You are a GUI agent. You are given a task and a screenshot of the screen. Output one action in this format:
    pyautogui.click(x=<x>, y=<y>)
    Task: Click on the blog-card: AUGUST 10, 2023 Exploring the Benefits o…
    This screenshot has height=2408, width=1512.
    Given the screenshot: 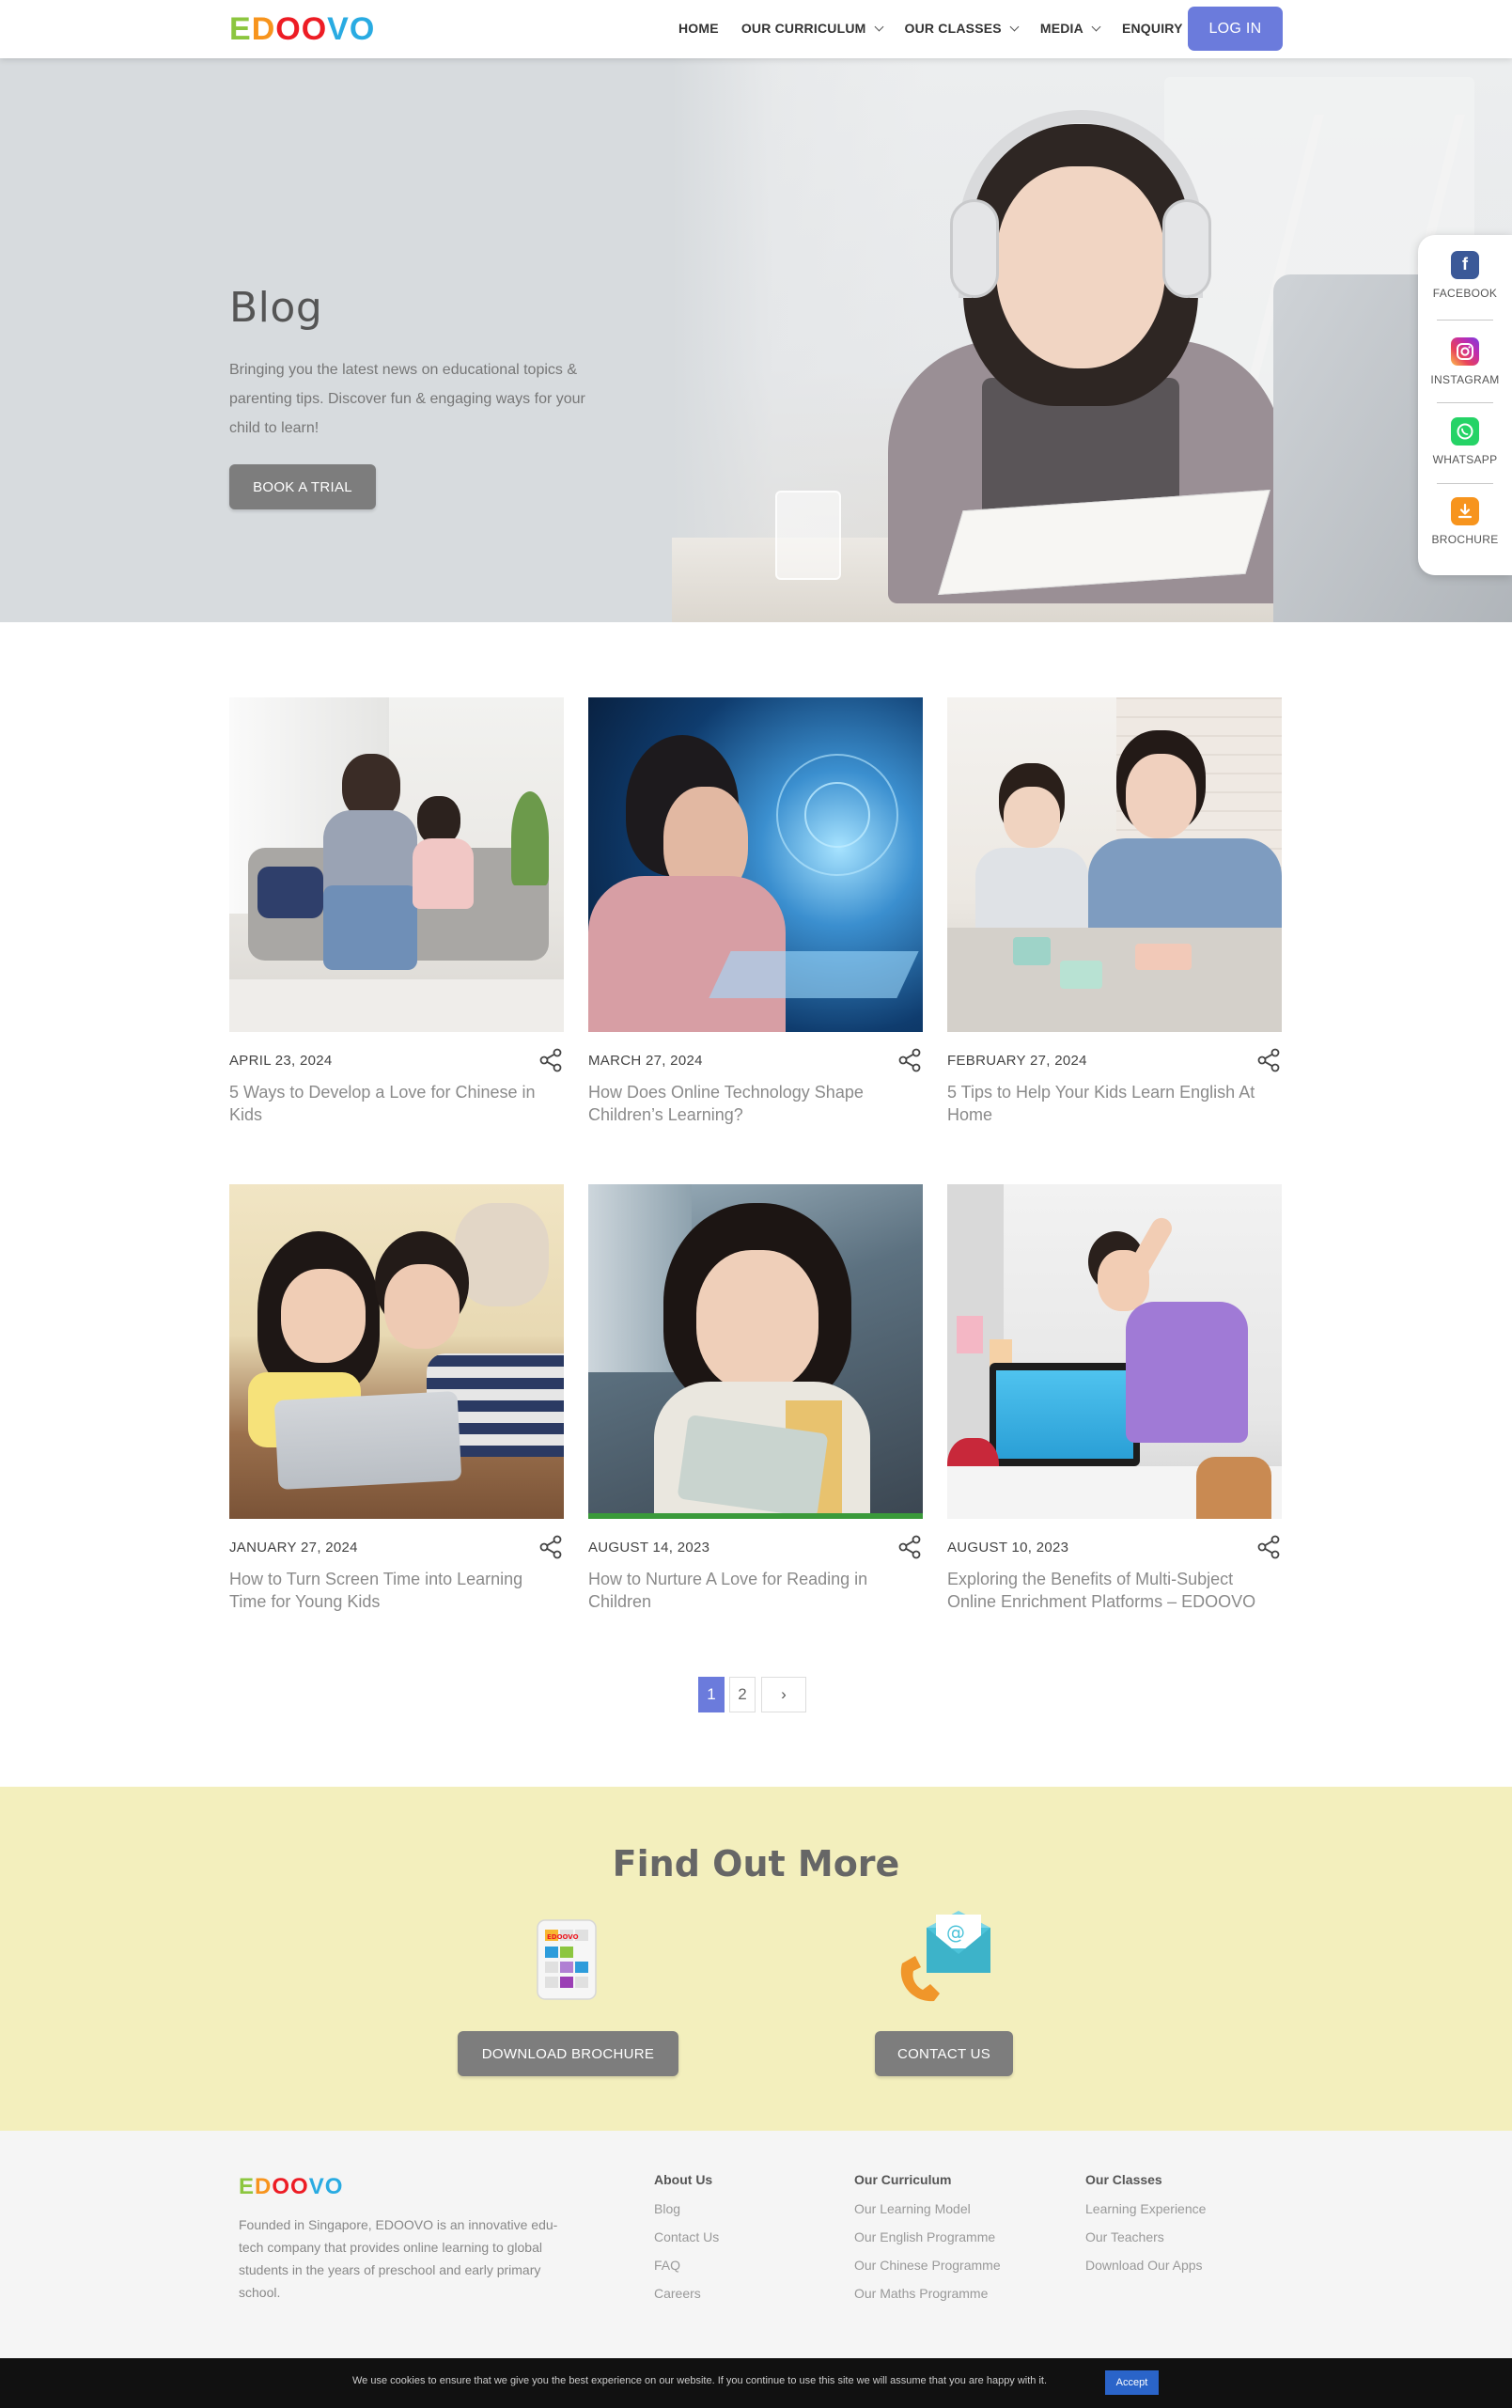 What is the action you would take?
    pyautogui.click(x=1114, y=1414)
    